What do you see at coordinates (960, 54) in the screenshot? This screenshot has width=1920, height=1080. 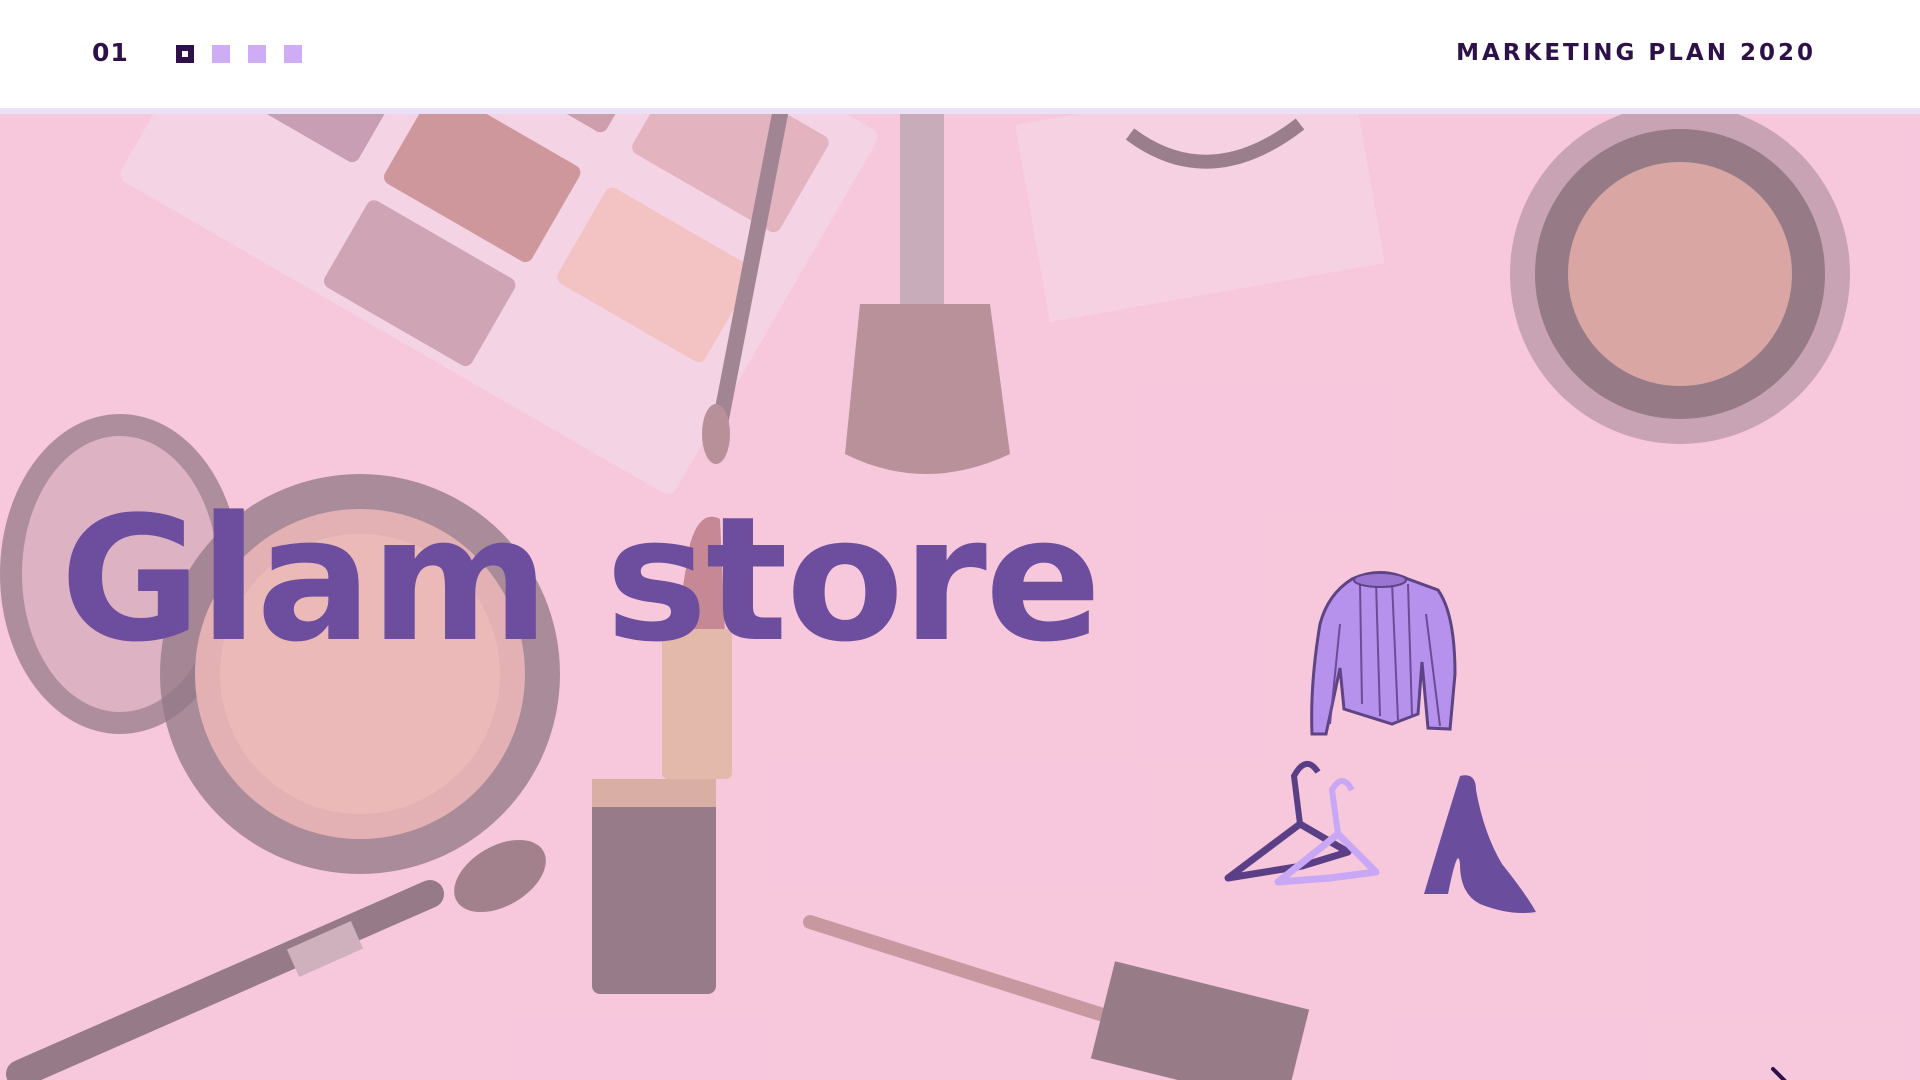 I see `slide-header: 01 MARKETING PLAN 2020` at bounding box center [960, 54].